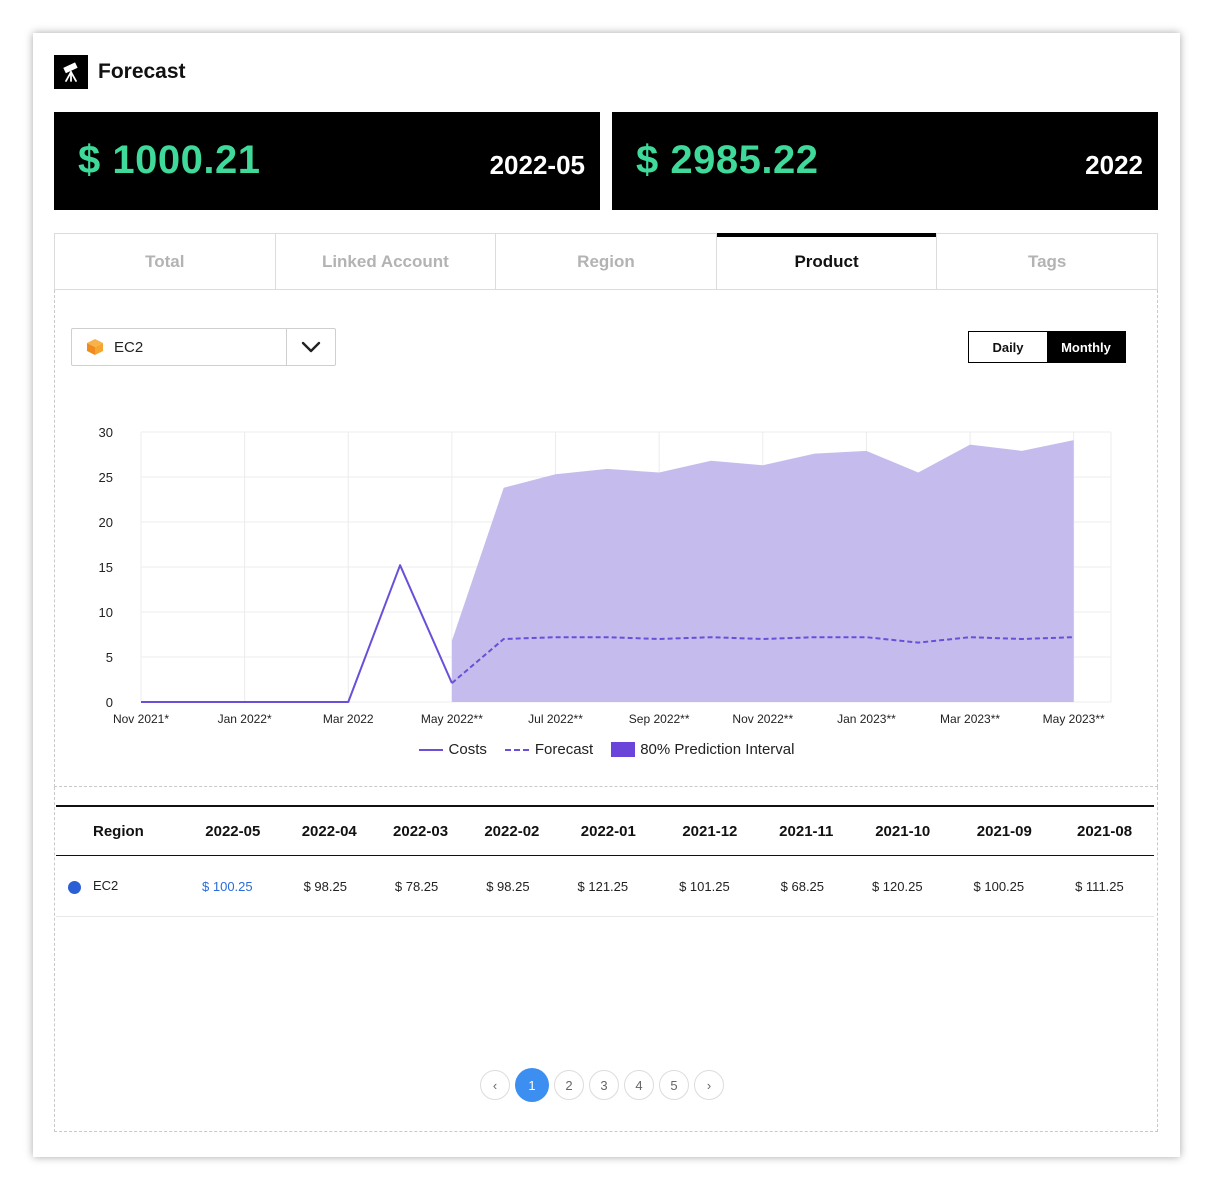 This screenshot has height=1191, width=1212. Describe the element at coordinates (710, 886) in the screenshot. I see `table-cell: $ 101.25` at that location.